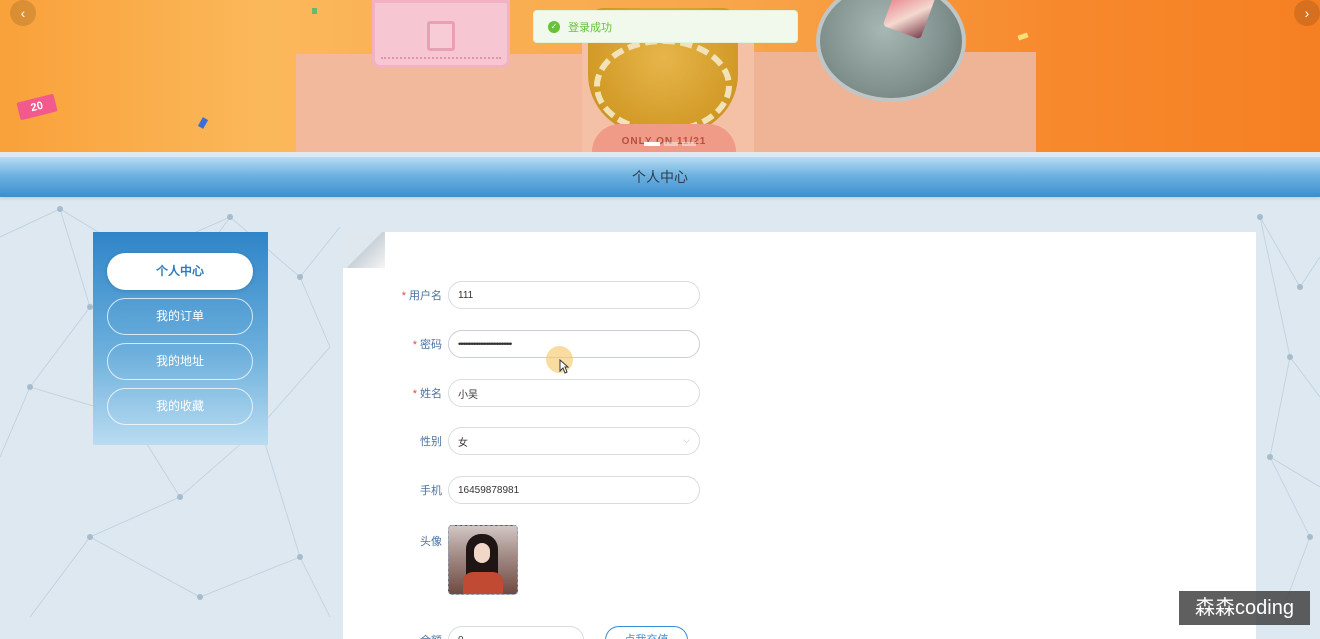 This screenshot has width=1320, height=639. Describe the element at coordinates (37, 107) in the screenshot. I see `banner-badge: 20` at that location.